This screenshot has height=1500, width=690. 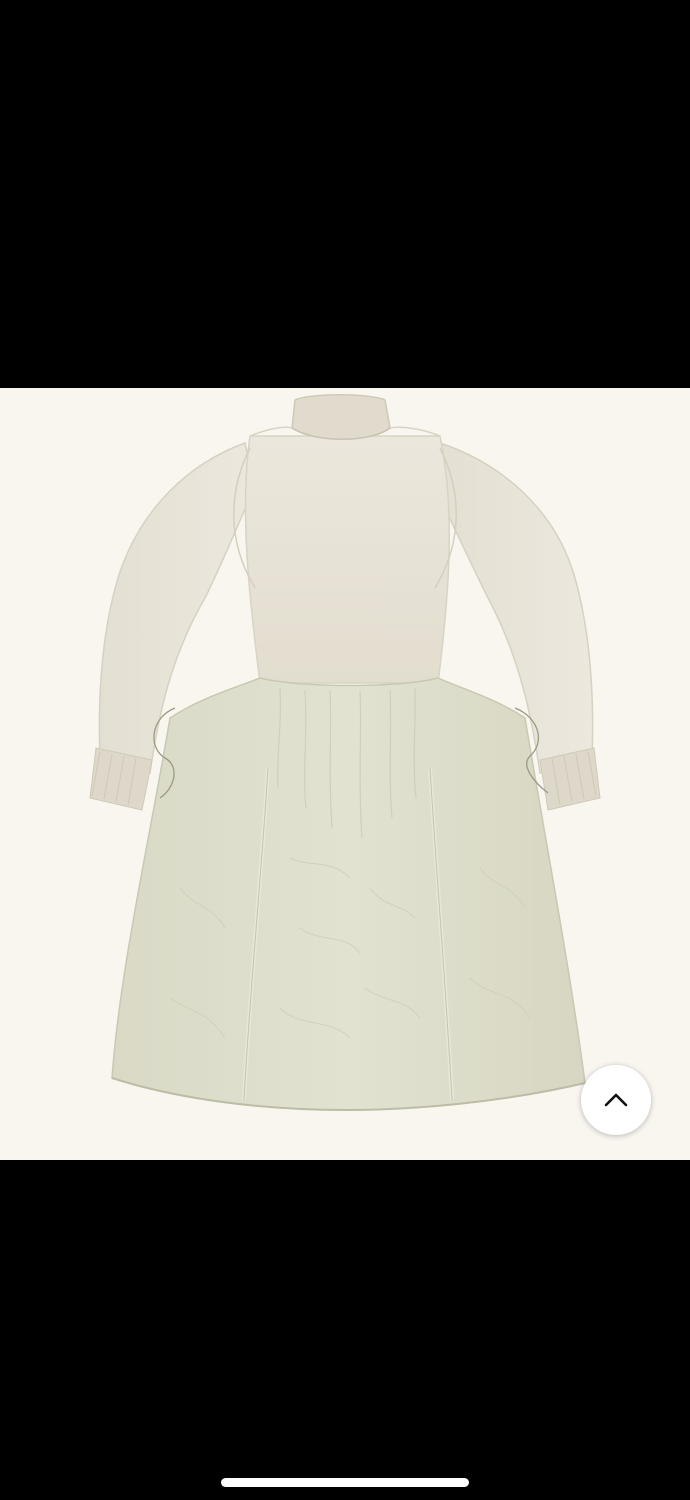 What do you see at coordinates (345, 1482) in the screenshot?
I see `home-indicator` at bounding box center [345, 1482].